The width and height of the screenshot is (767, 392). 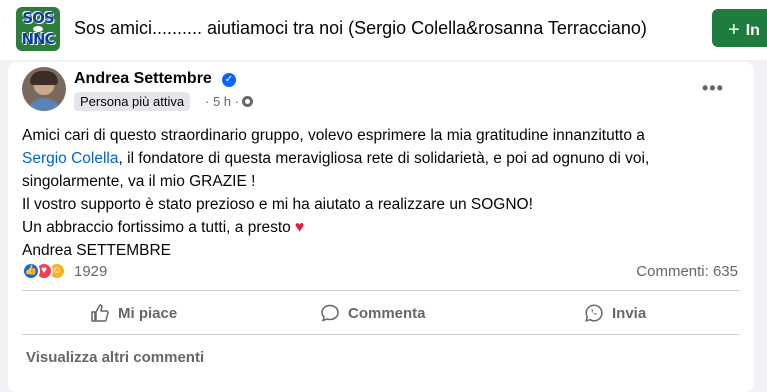 I want to click on comment-icon, so click(x=330, y=313).